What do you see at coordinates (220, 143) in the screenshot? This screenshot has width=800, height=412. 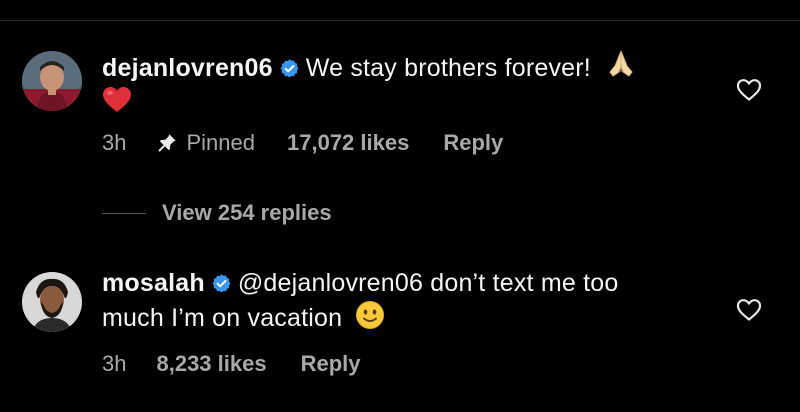 I see `pinned-label: Pinned` at bounding box center [220, 143].